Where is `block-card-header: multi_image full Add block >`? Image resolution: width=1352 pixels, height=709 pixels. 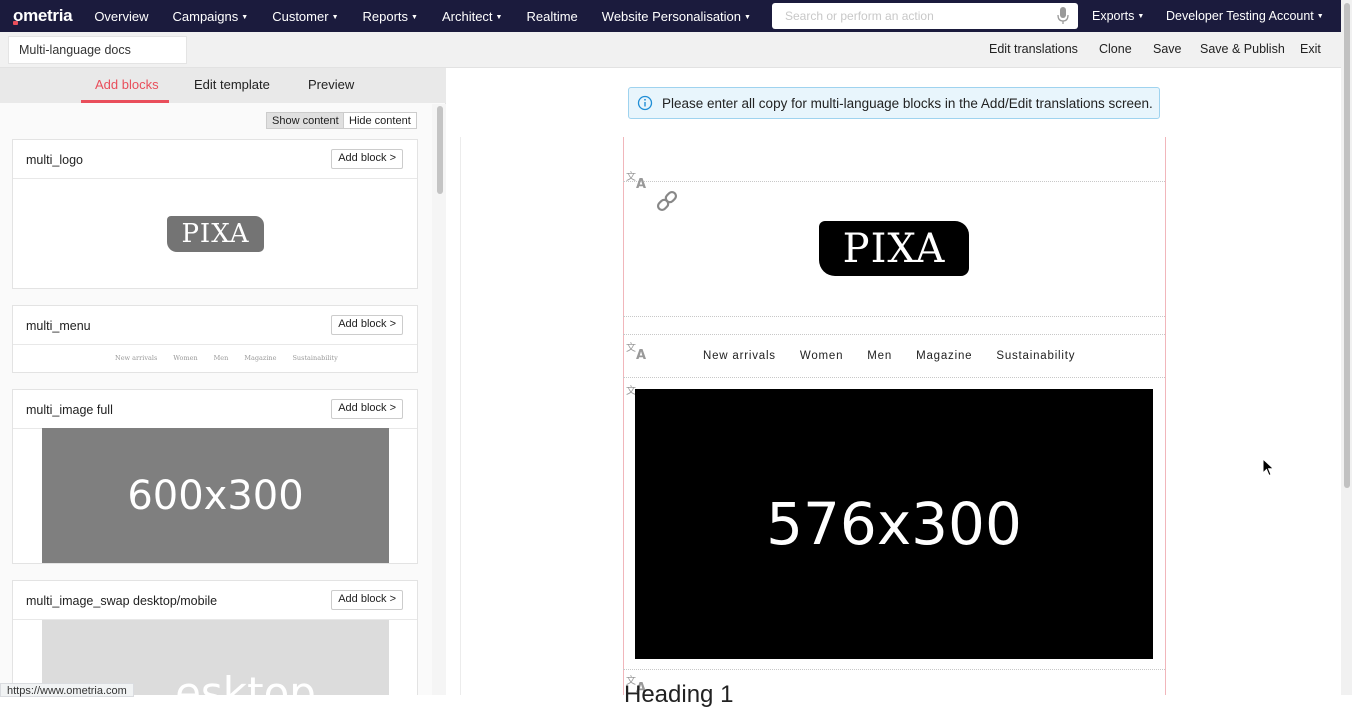
block-card-header: multi_image full Add block > is located at coordinates (215, 409).